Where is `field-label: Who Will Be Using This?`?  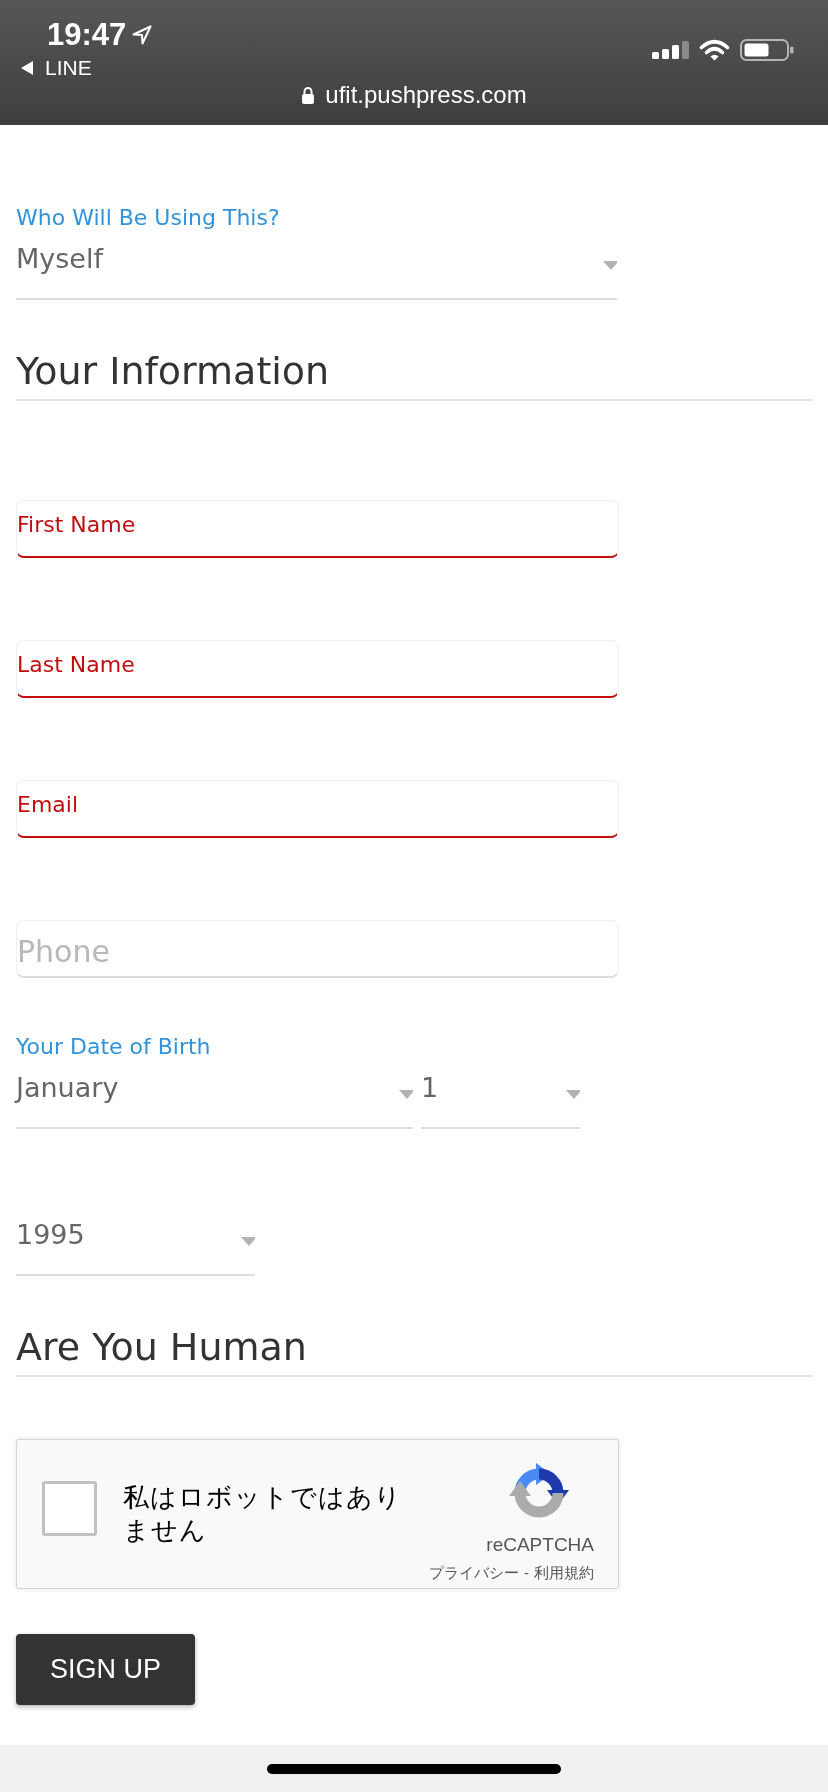
field-label: Who Will Be Using This? is located at coordinates (148, 218).